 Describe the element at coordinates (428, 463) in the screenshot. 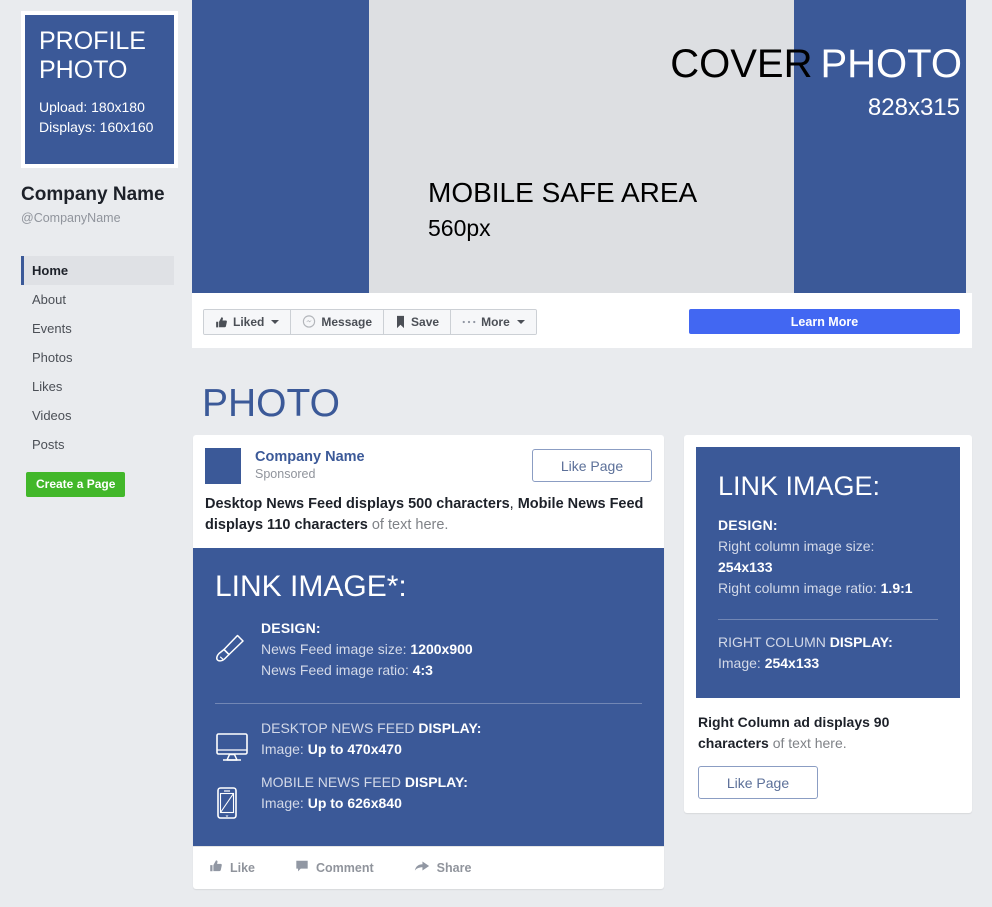

I see `post-header: Company Name Sponsored Like Page` at that location.